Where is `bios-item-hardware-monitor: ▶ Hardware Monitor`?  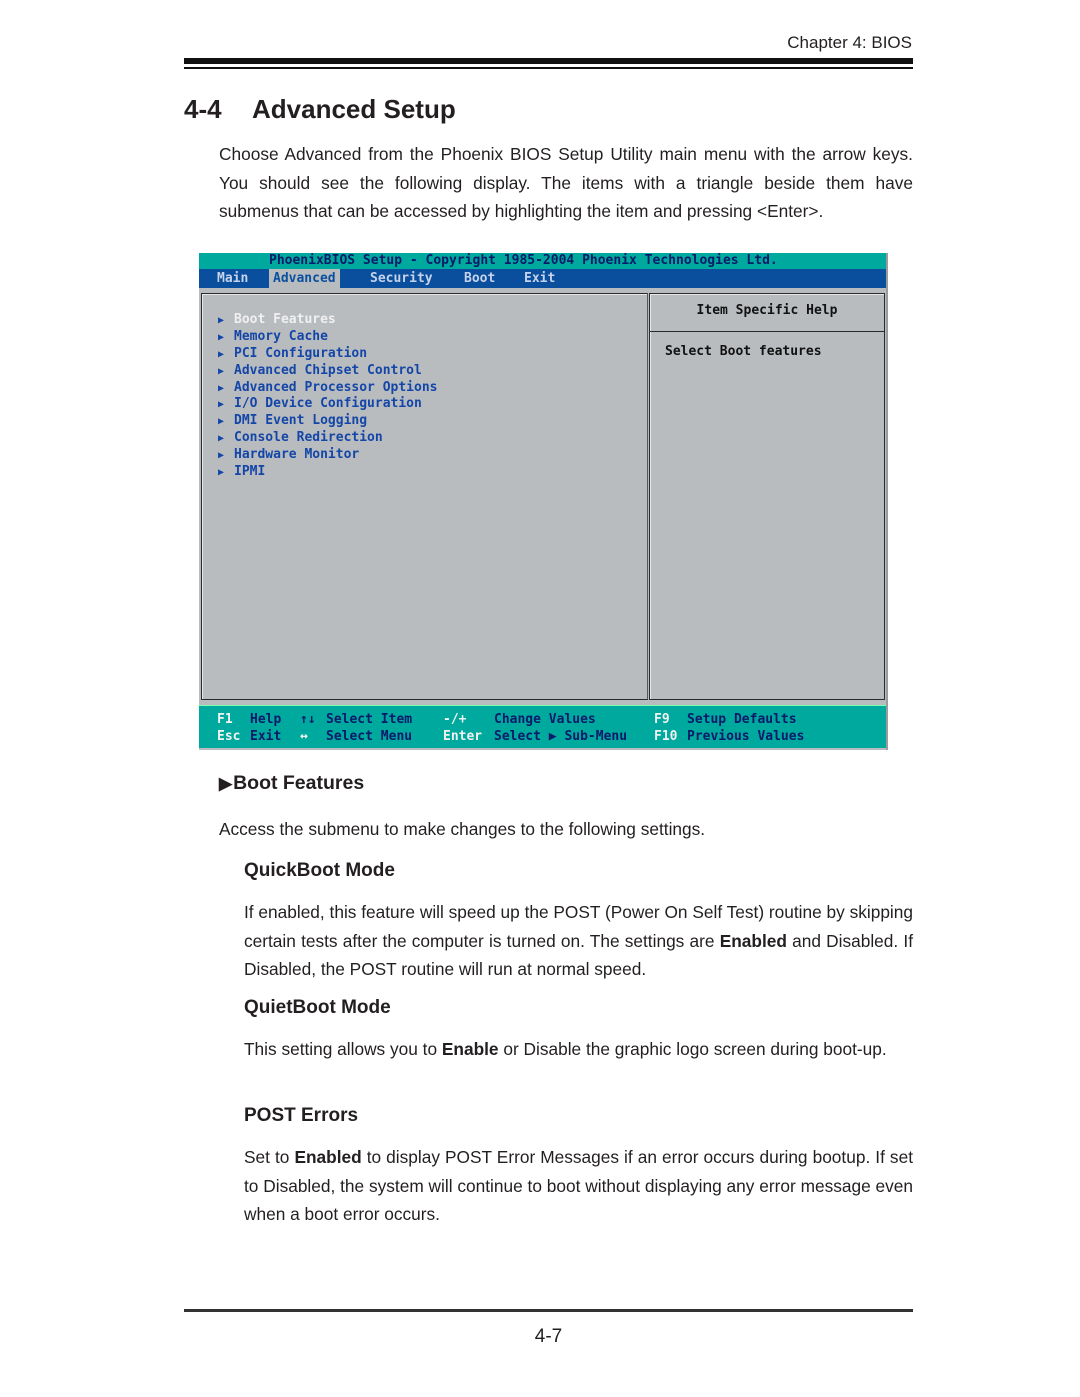 bios-item-hardware-monitor: ▶ Hardware Monitor is located at coordinates (328, 455).